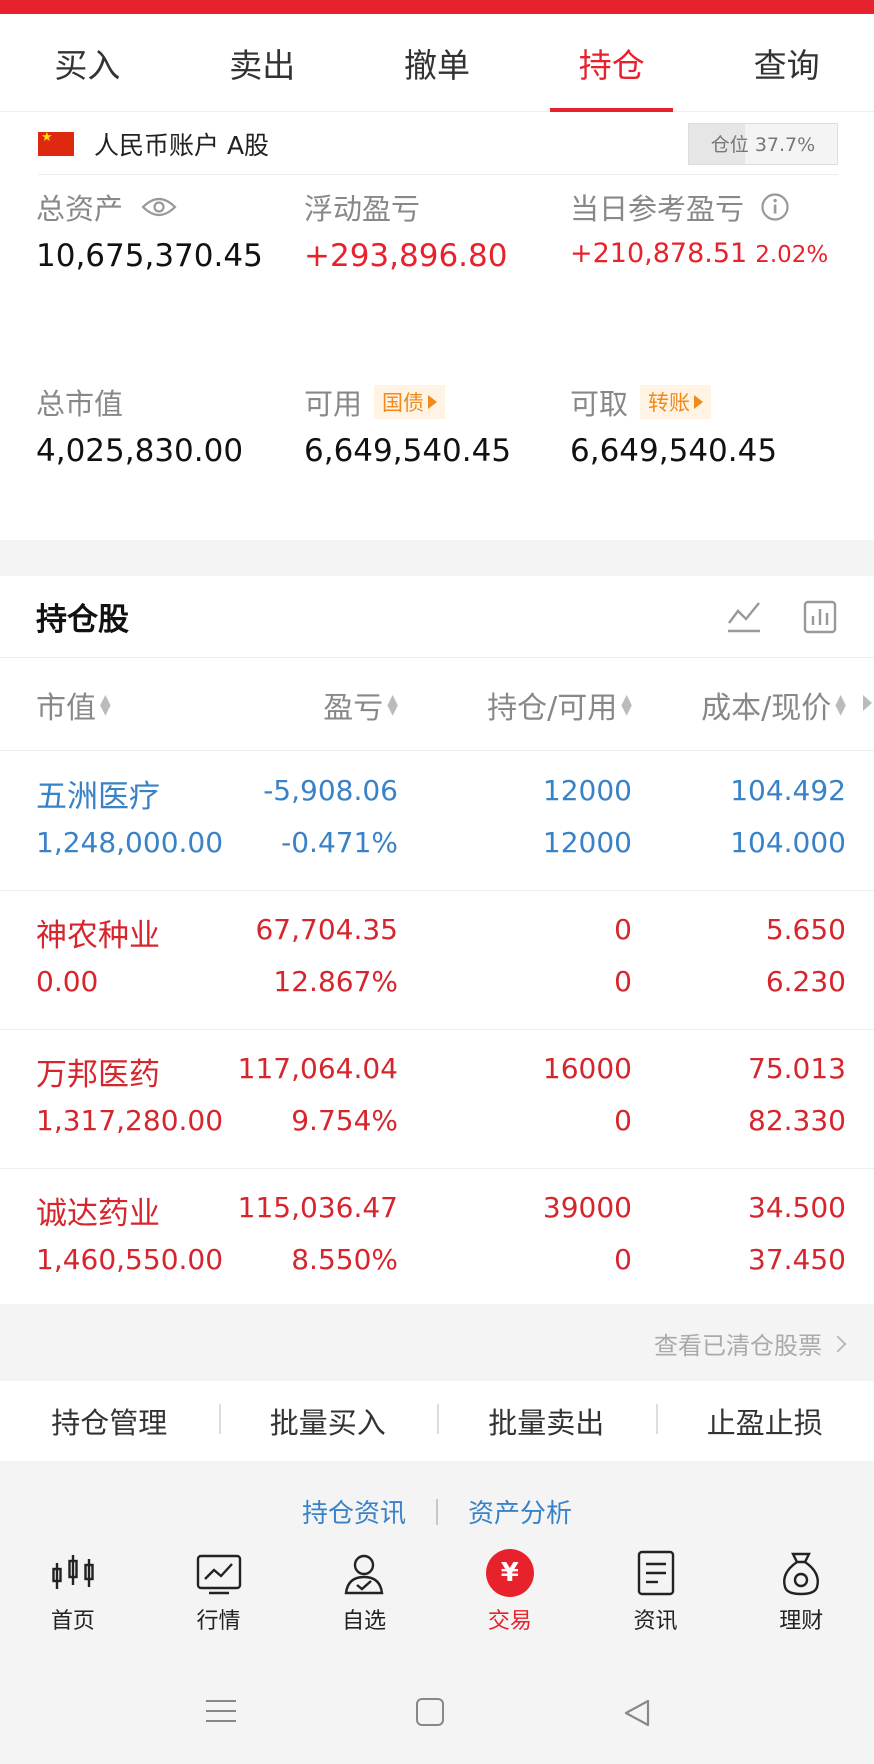 The image size is (874, 1764). I want to click on total-assets-value: 10,675,370.45, so click(149, 256).